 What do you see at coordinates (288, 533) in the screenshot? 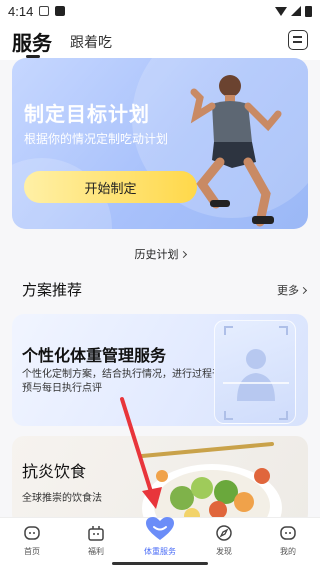
I see `profile-face-icon` at bounding box center [288, 533].